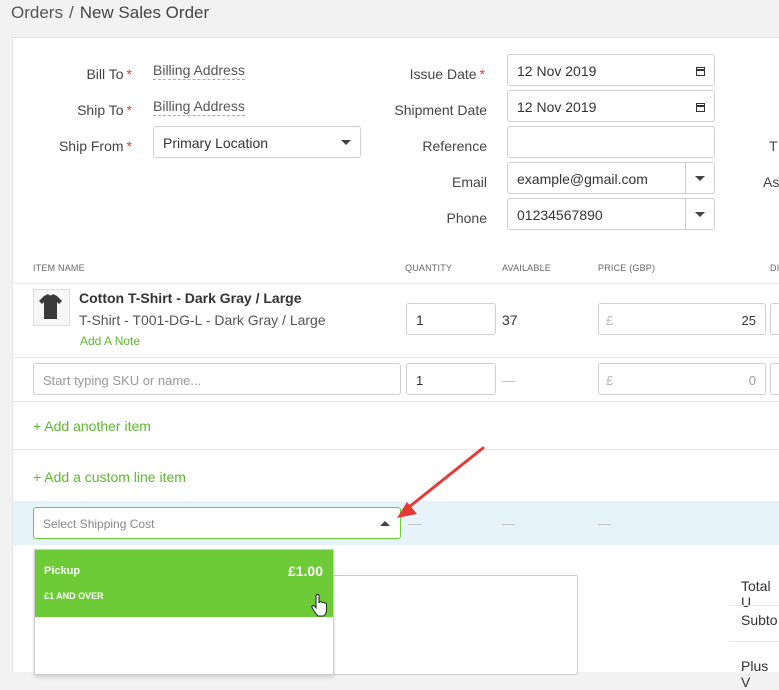 Image resolution: width=779 pixels, height=690 pixels. What do you see at coordinates (755, 674) in the screenshot?
I see `totals-plus-label: Plus V` at bounding box center [755, 674].